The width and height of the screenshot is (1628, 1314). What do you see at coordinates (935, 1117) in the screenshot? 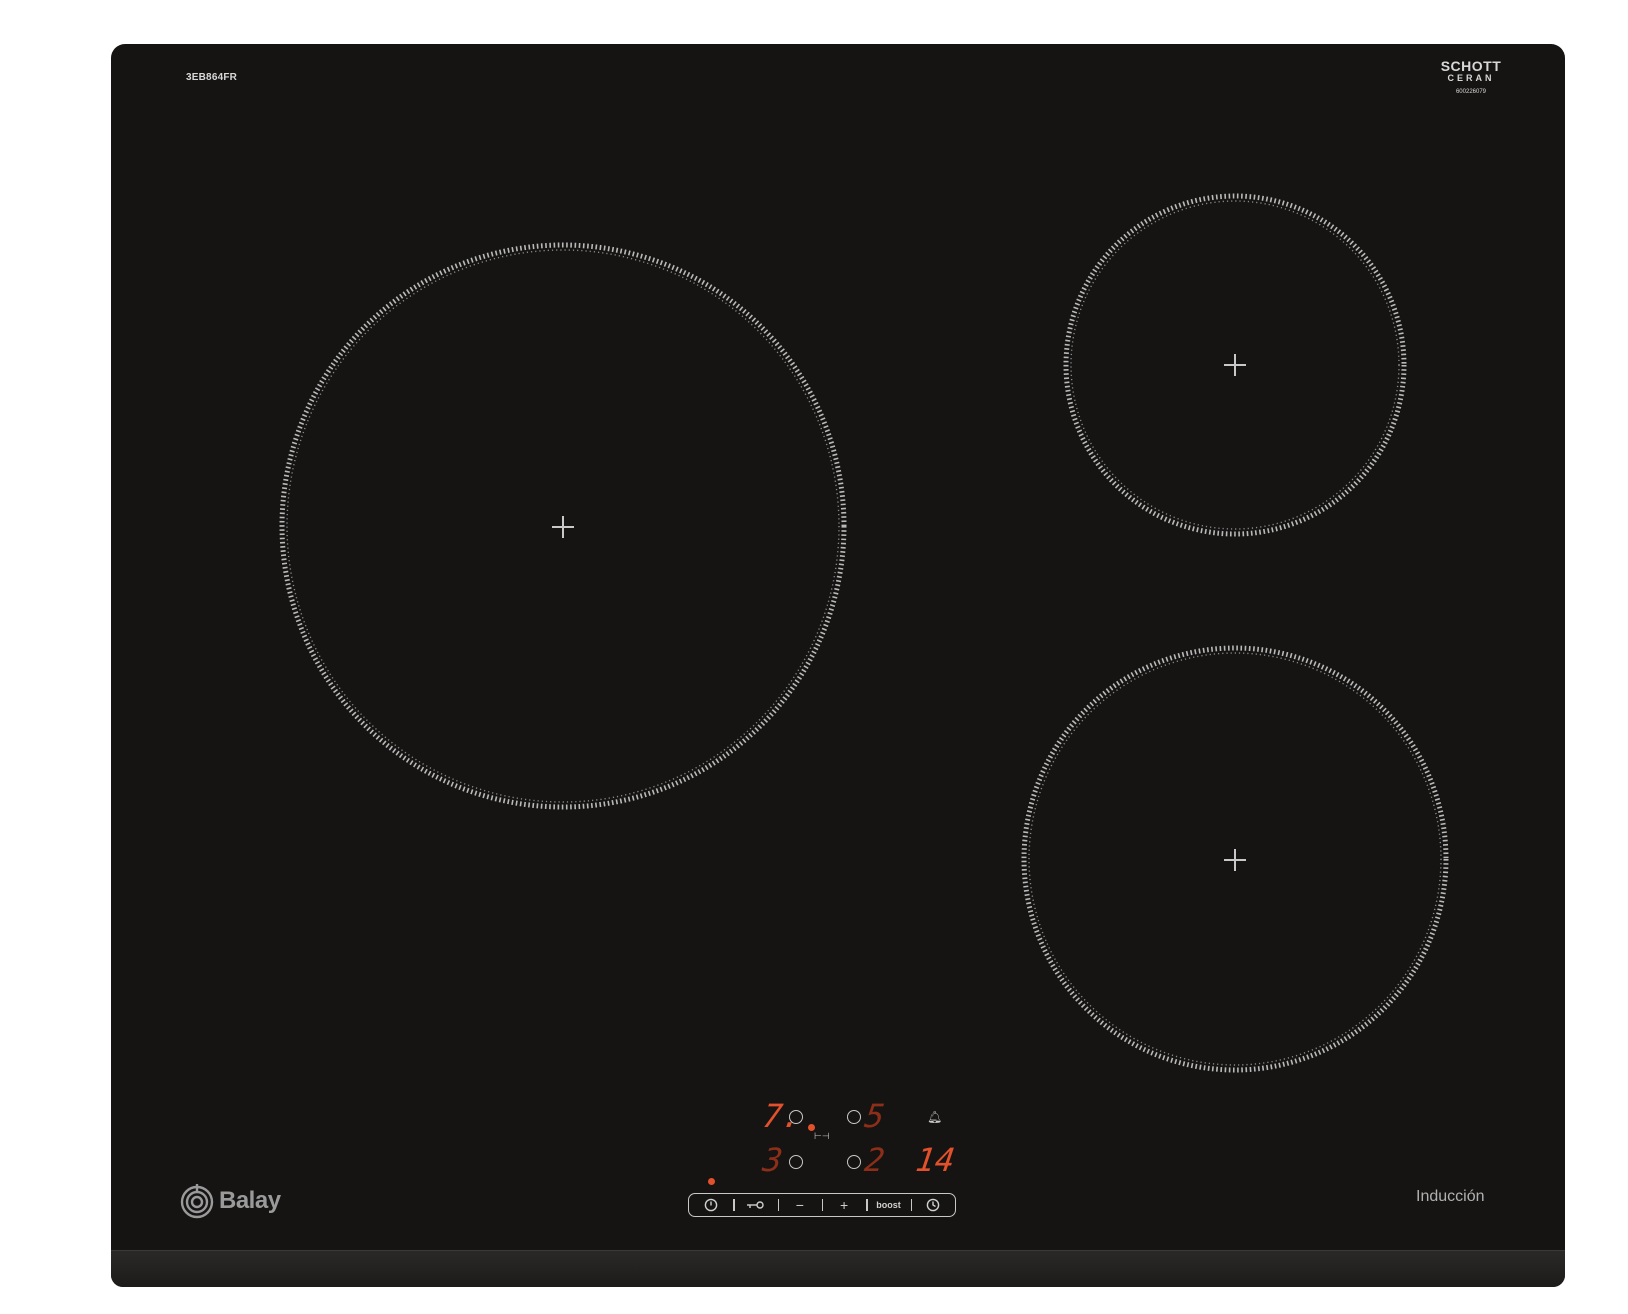
I see `bell-icon: 🔔︎` at bounding box center [935, 1117].